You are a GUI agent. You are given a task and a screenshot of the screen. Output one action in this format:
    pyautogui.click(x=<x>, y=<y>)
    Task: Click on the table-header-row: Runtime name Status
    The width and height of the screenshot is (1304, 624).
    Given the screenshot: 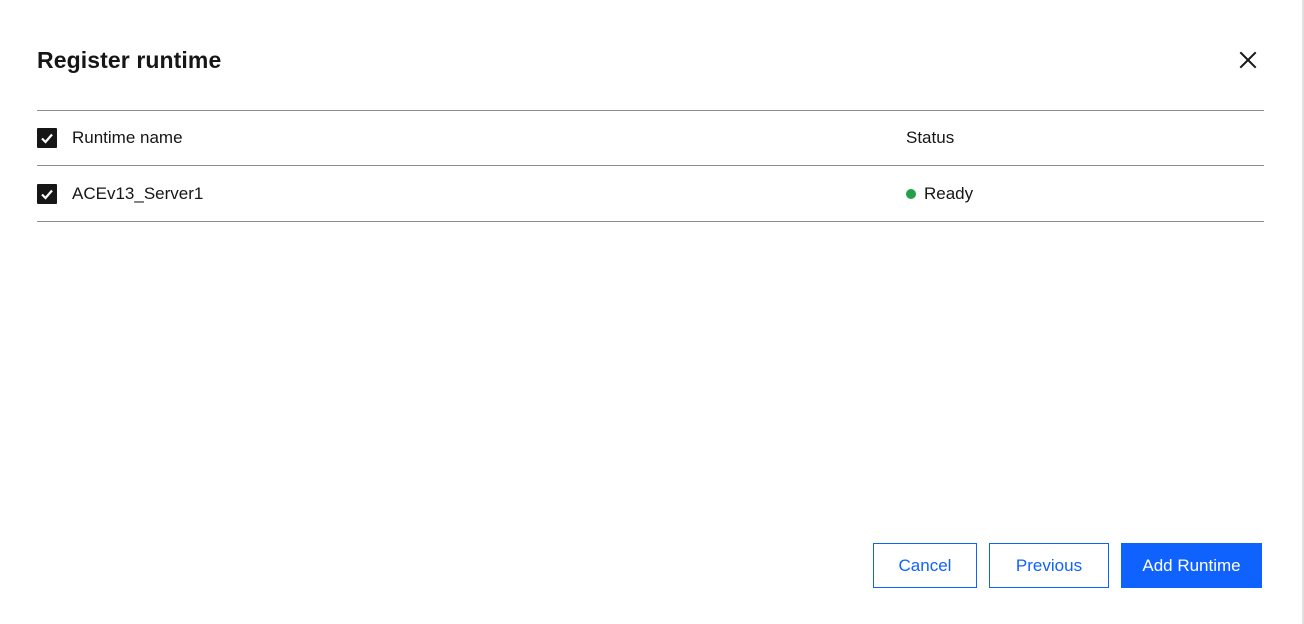 What is the action you would take?
    pyautogui.click(x=650, y=138)
    